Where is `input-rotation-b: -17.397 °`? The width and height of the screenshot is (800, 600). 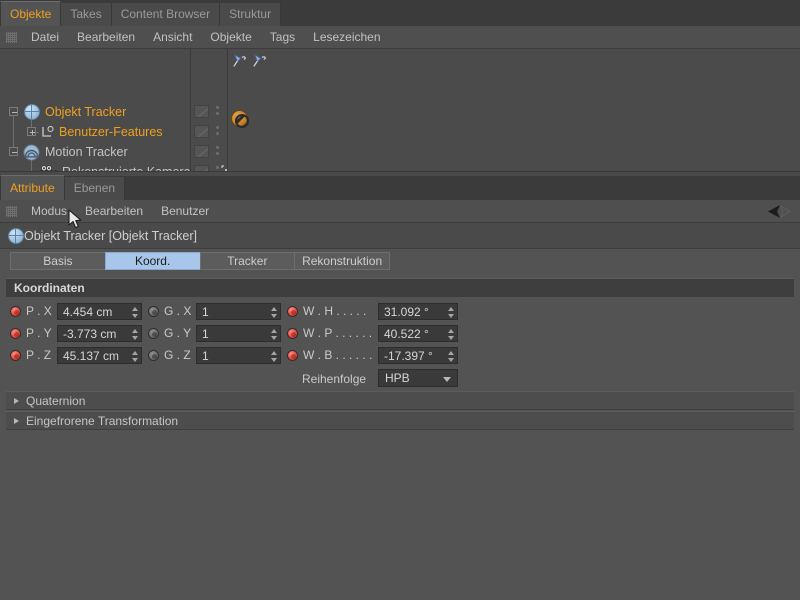 input-rotation-b: -17.397 ° is located at coordinates (418, 355).